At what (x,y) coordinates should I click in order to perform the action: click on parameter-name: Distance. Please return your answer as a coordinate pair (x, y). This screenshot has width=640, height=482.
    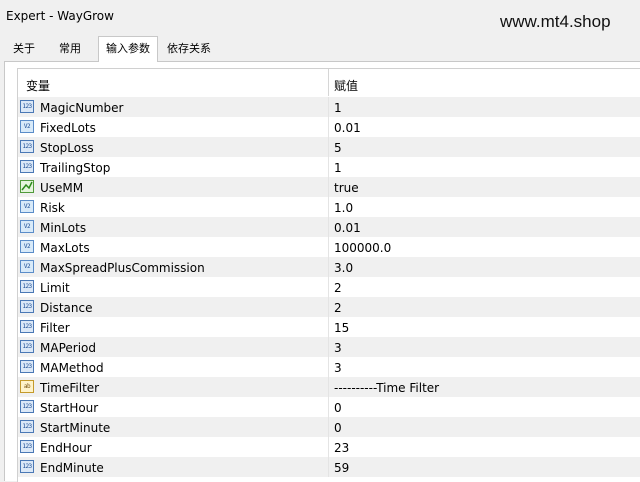
    Looking at the image, I should click on (66, 308).